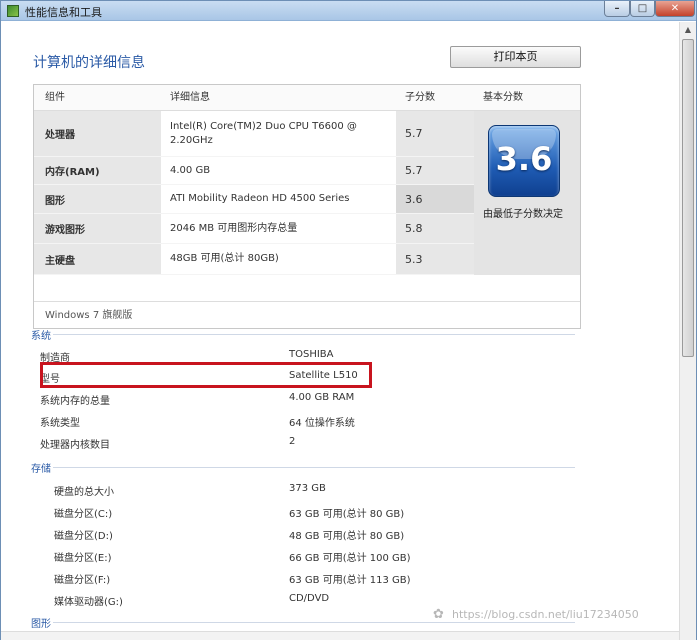 The height and width of the screenshot is (640, 697). I want to click on component-subscore: 5.8, so click(435, 229).